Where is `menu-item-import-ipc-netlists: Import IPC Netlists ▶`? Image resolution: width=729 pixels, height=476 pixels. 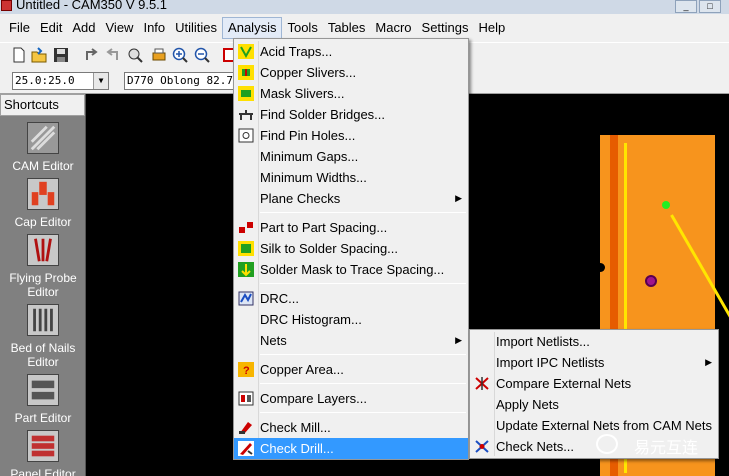
menu-item-import-ipc-netlists: Import IPC Netlists ▶ is located at coordinates (594, 362).